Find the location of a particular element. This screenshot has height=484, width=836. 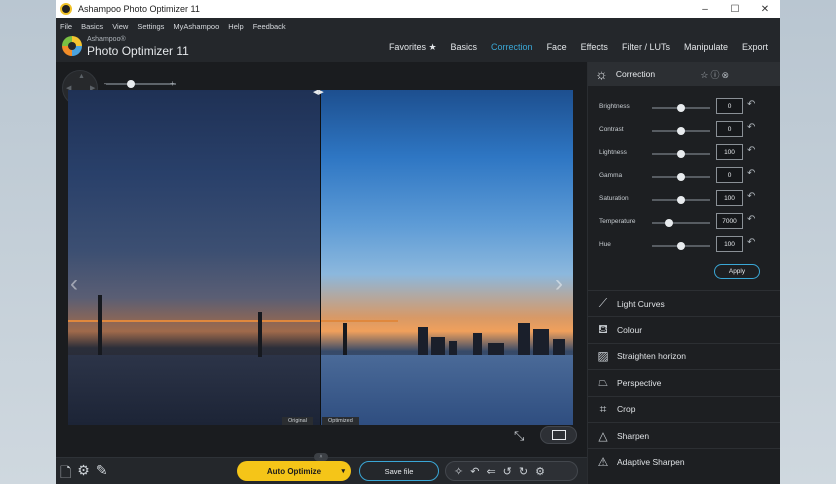

expand-panel-icon: ˄ is located at coordinates (321, 457).